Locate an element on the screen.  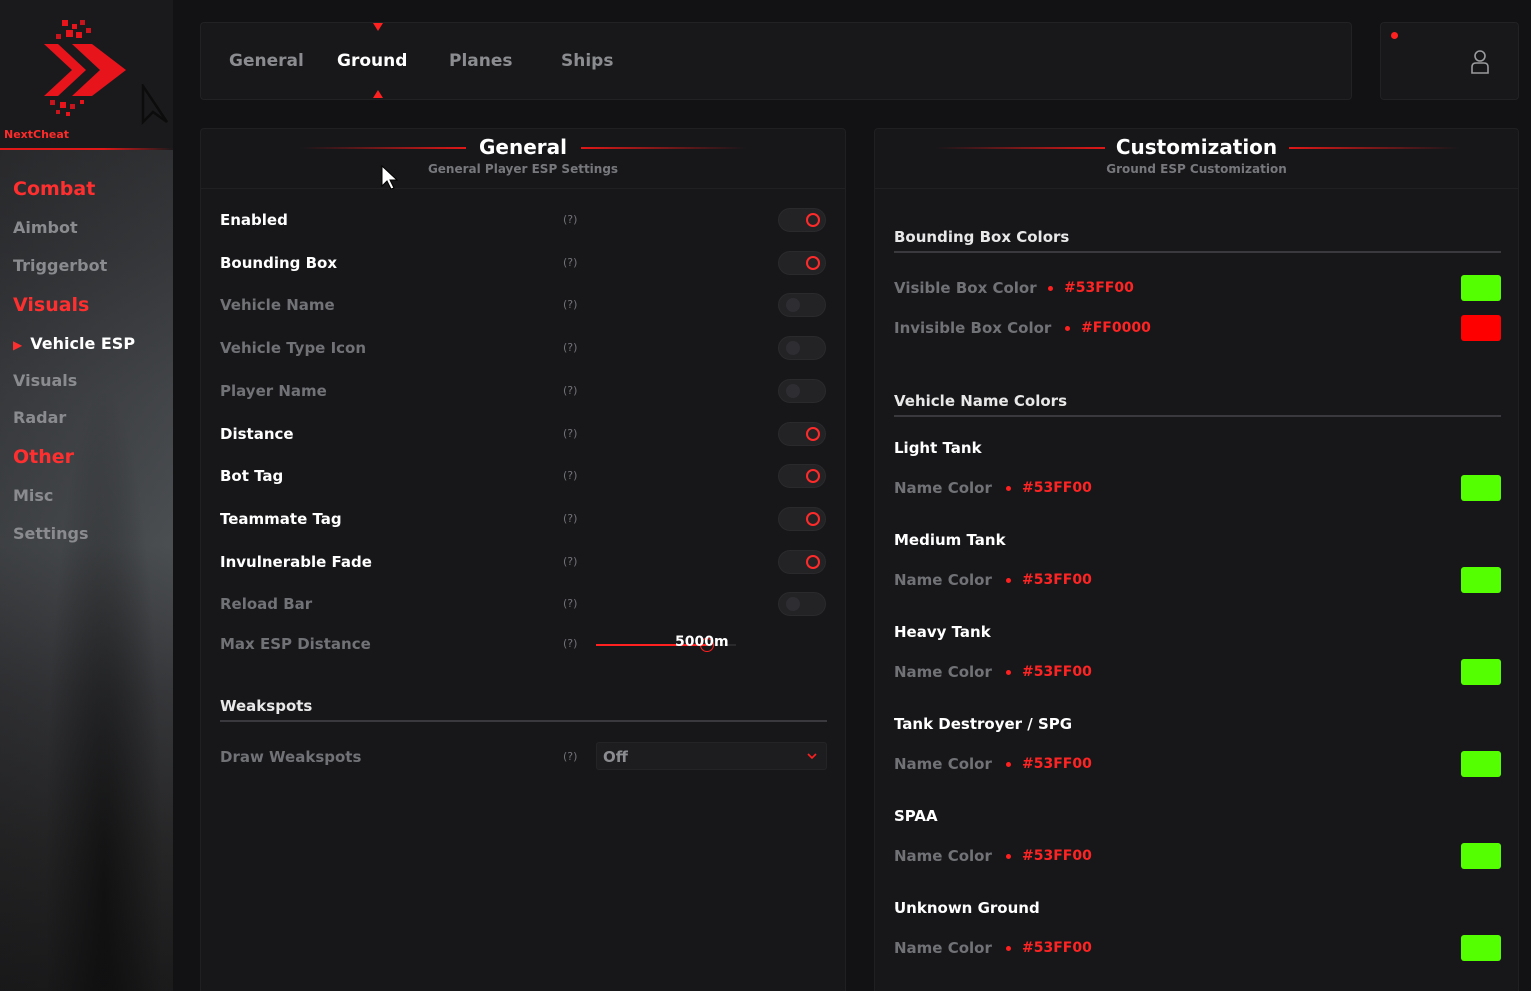
max-esp-distance-row: Max ESP Distance (?) 5000m is located at coordinates (524, 644).